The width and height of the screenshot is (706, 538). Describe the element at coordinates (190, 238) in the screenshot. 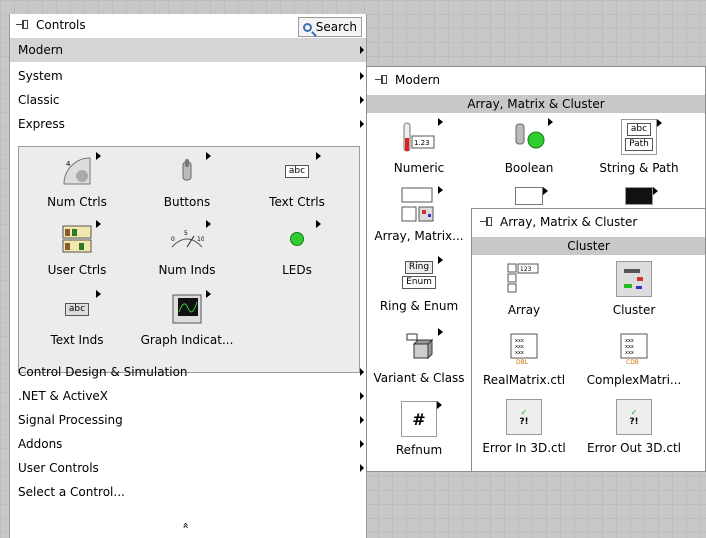

I see `num-inds-icon: 0 5 10` at that location.